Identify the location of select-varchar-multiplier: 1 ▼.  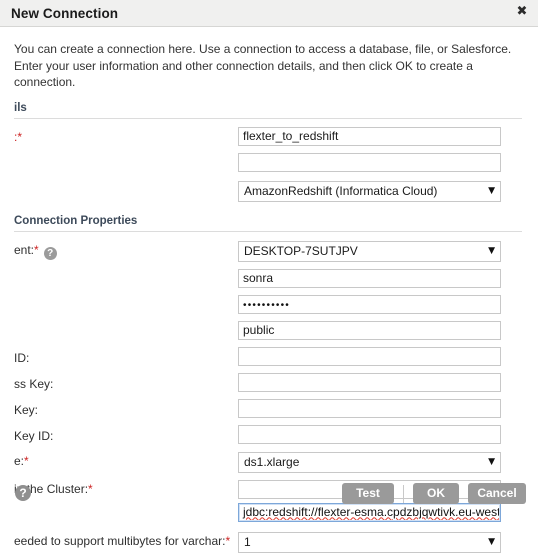
(369, 542).